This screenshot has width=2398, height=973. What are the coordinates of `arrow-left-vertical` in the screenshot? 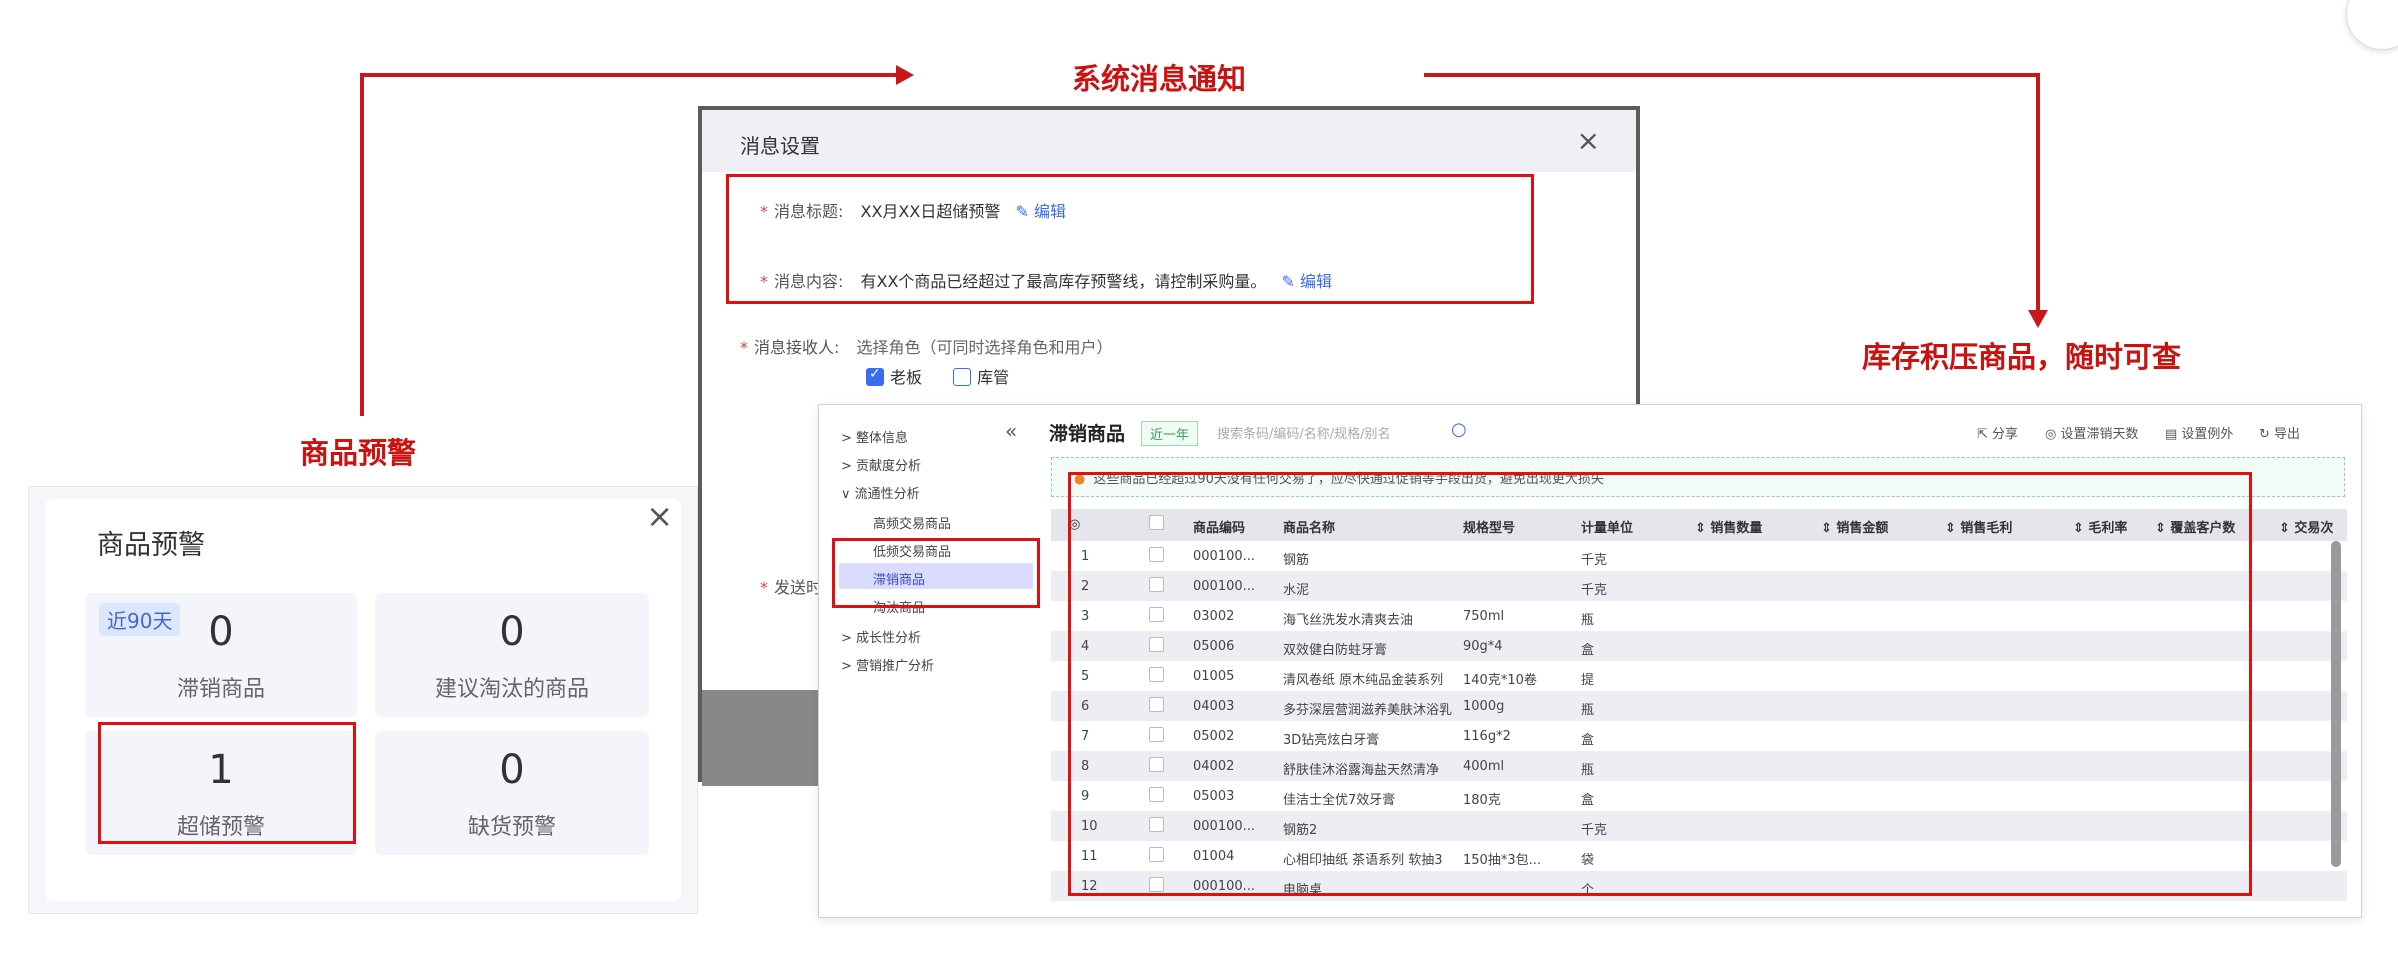 It's located at (362, 244).